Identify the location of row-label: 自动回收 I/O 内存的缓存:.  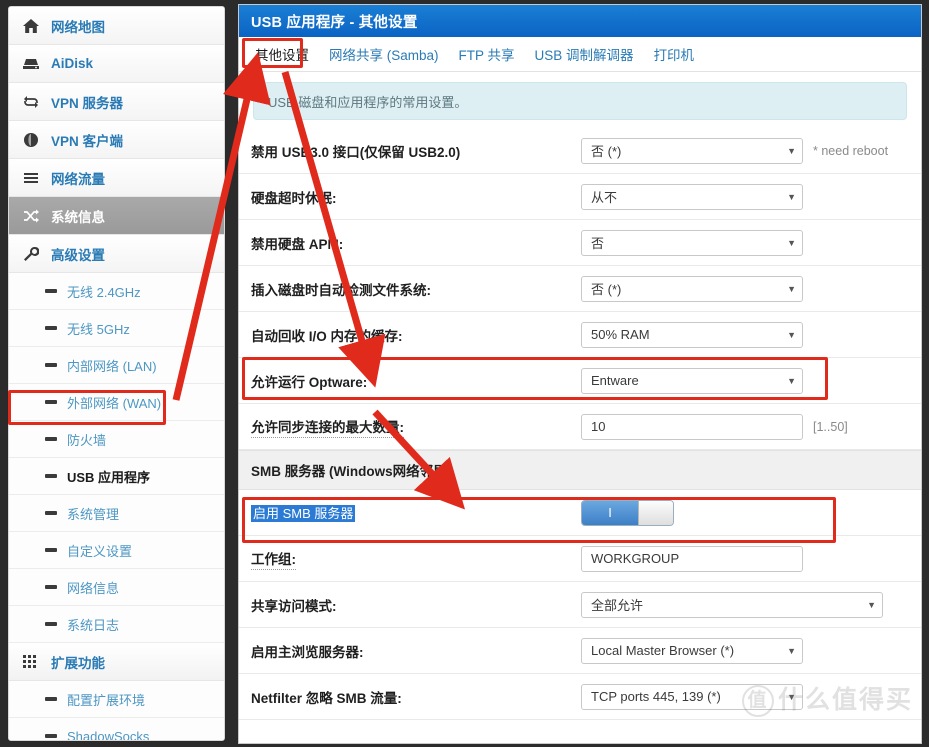
(327, 336).